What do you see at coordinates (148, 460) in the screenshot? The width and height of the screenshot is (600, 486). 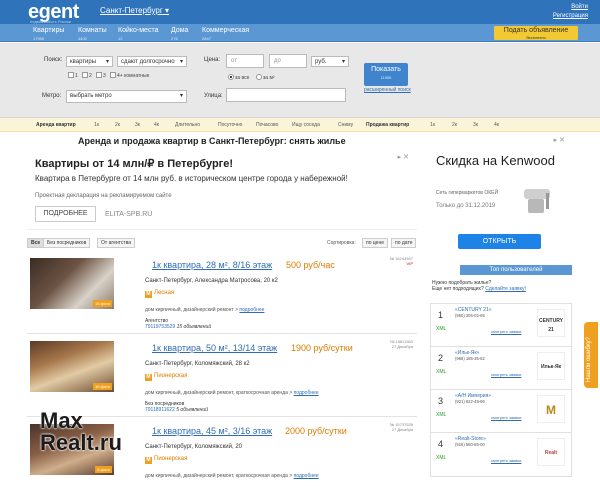 I see `metro-icon: М` at bounding box center [148, 460].